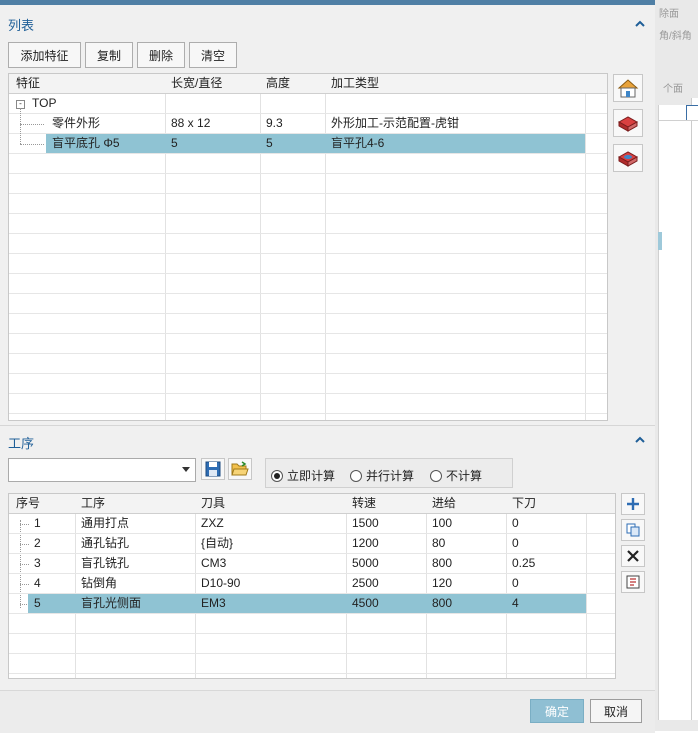  What do you see at coordinates (628, 123) in the screenshot?
I see `block-feature-icon` at bounding box center [628, 123].